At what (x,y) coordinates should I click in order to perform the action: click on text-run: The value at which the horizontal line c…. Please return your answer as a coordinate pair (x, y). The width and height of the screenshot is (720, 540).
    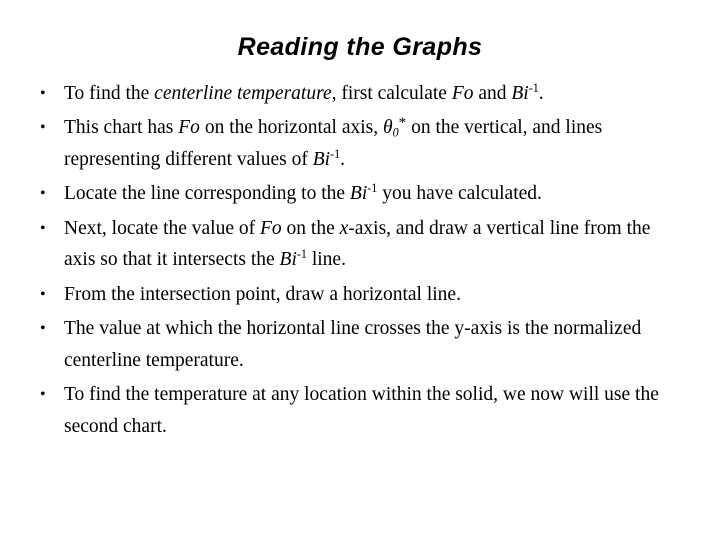
    Looking at the image, I should click on (353, 344).